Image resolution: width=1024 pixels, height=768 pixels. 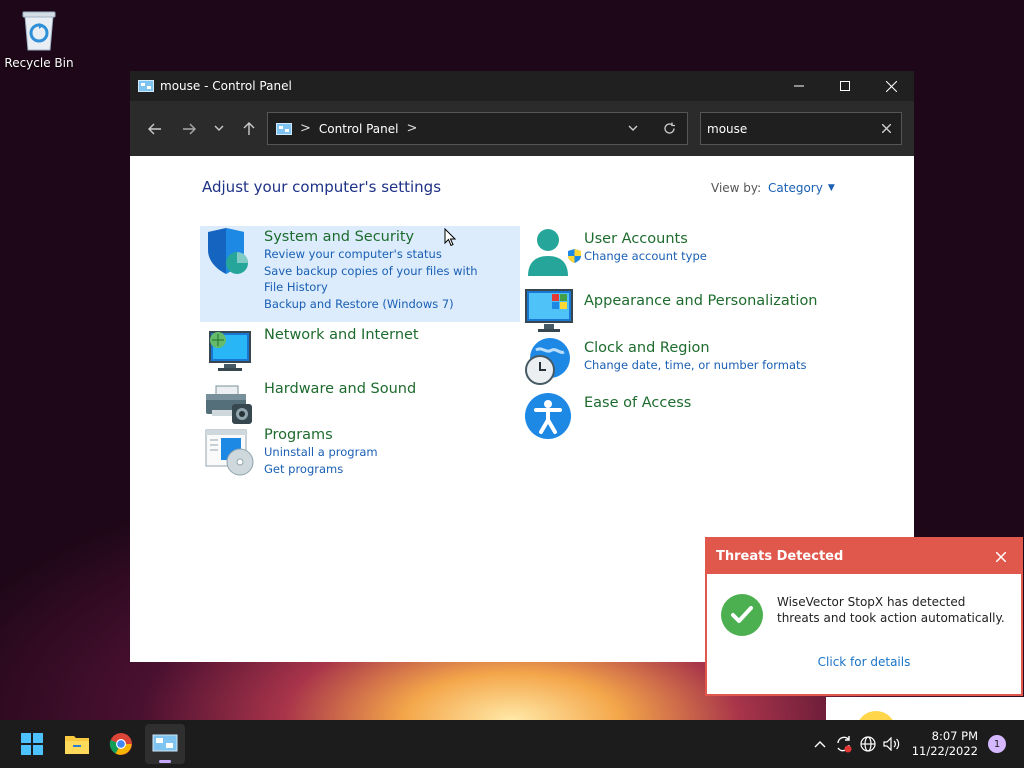 I want to click on notification-title: Threats Detected, so click(x=780, y=556).